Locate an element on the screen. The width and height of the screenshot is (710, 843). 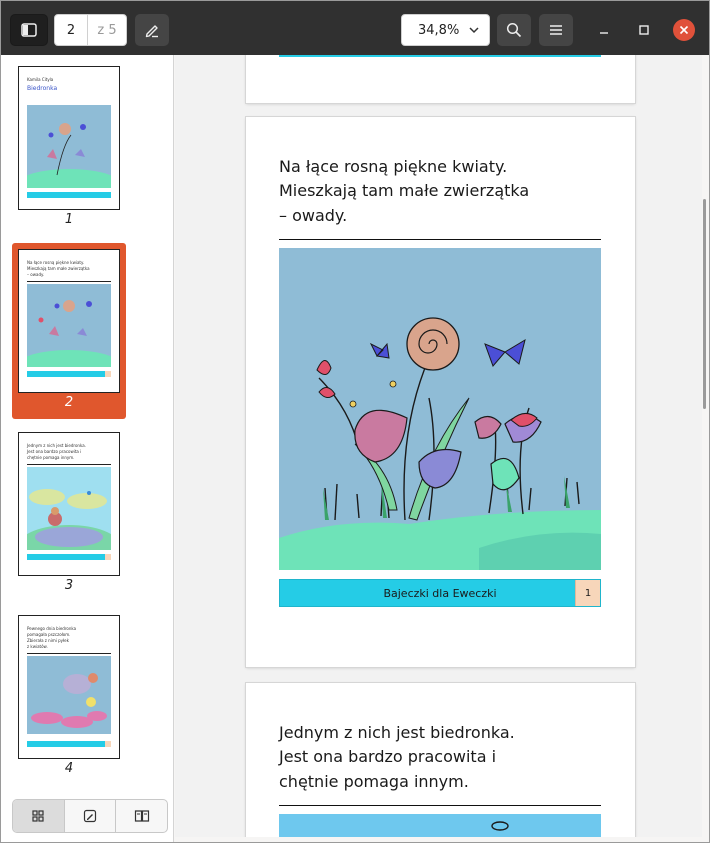
thumbnail-text-line: chętnie pomaga innym. is located at coordinates (51, 457).